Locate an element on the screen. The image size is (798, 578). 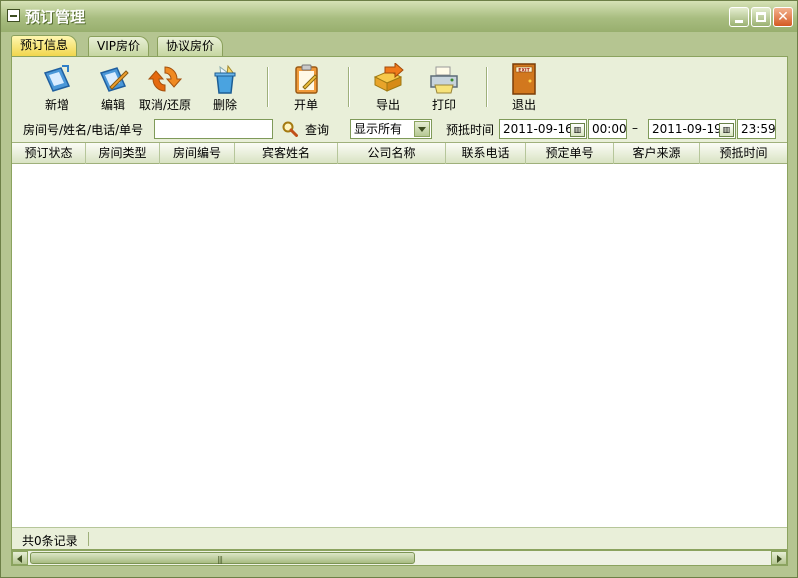
end-date-value: 2011-09-19 is located at coordinates (687, 129).